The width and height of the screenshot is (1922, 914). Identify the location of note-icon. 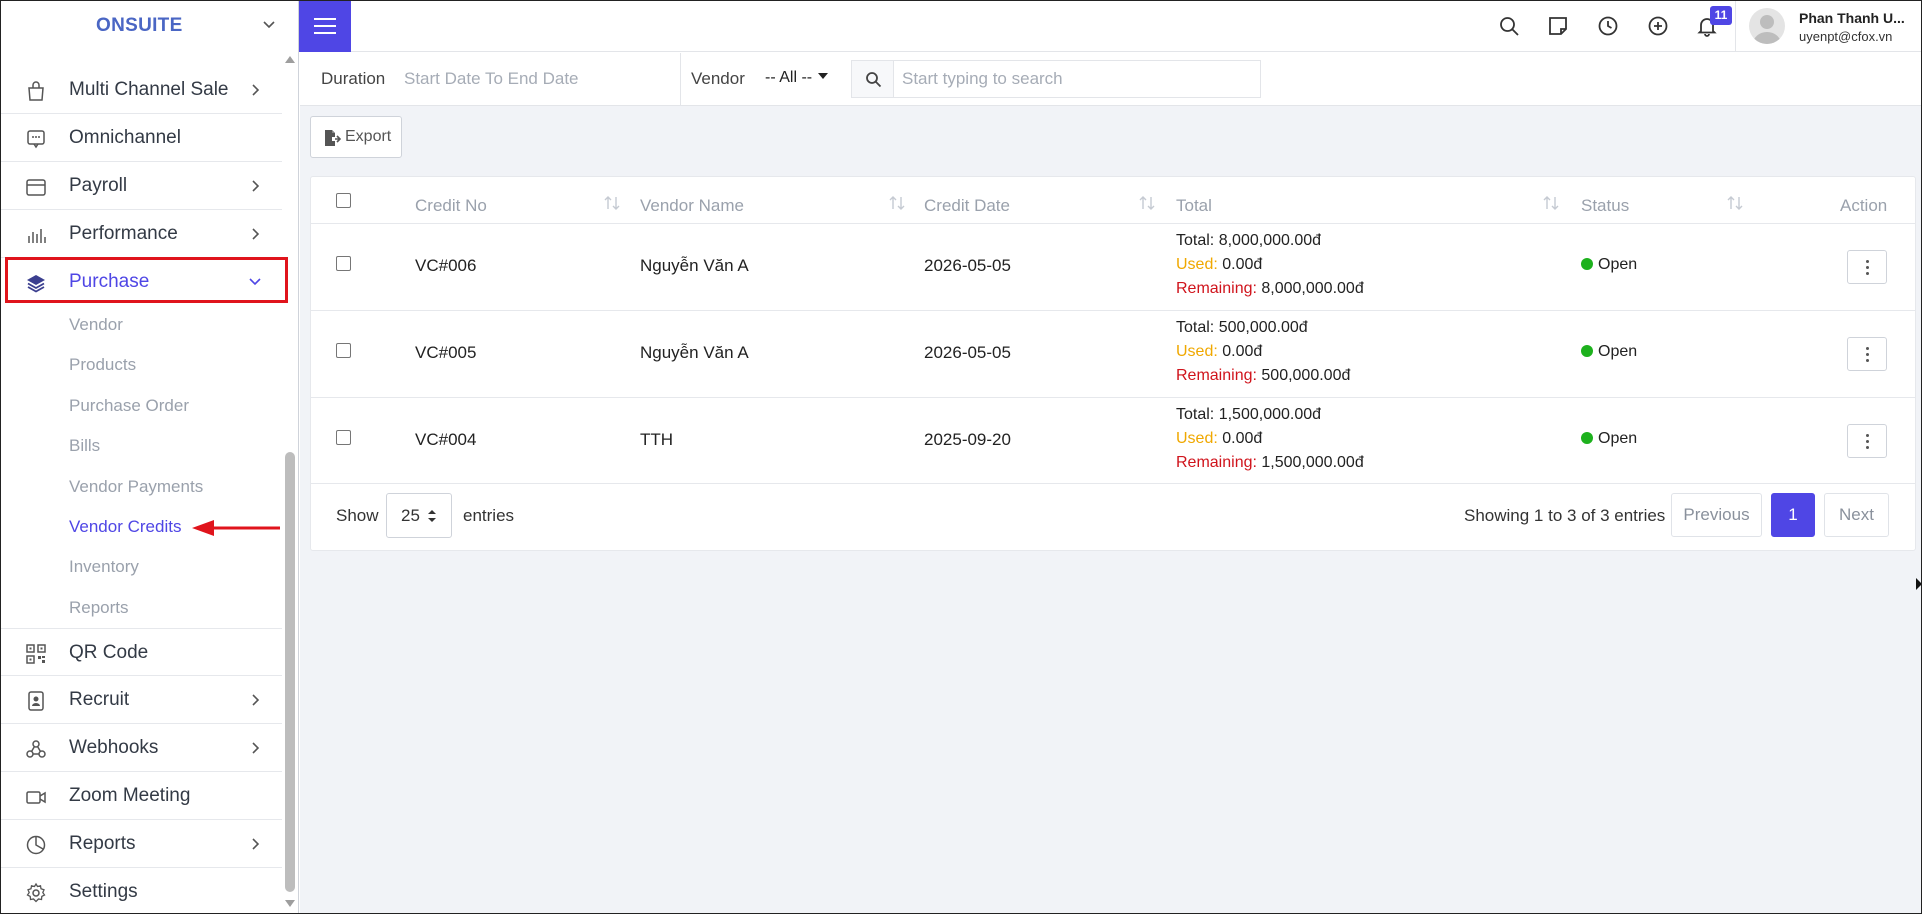
(1558, 26).